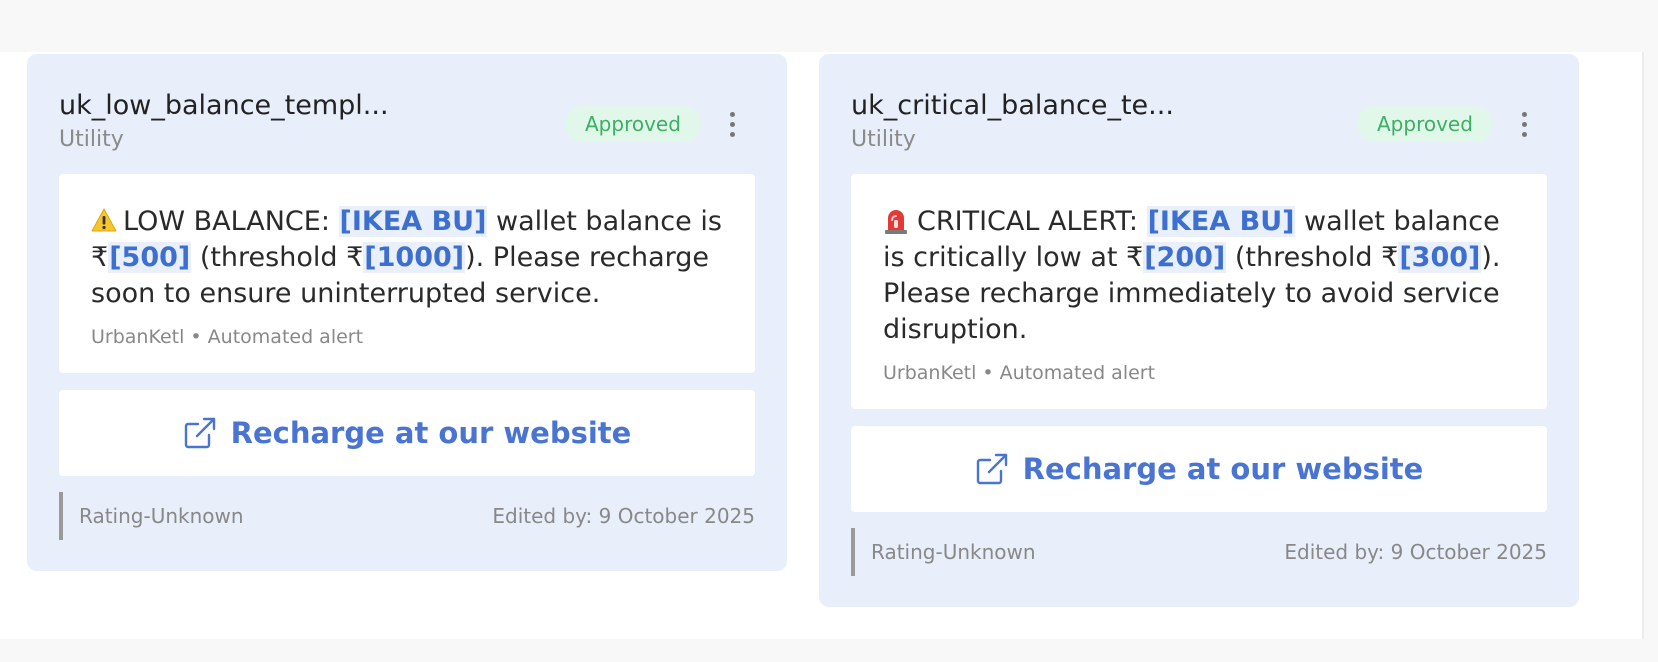 This screenshot has height=662, width=1658. Describe the element at coordinates (1032, 221) in the screenshot. I see `message-prefix: CRITICAL ALERT:` at that location.